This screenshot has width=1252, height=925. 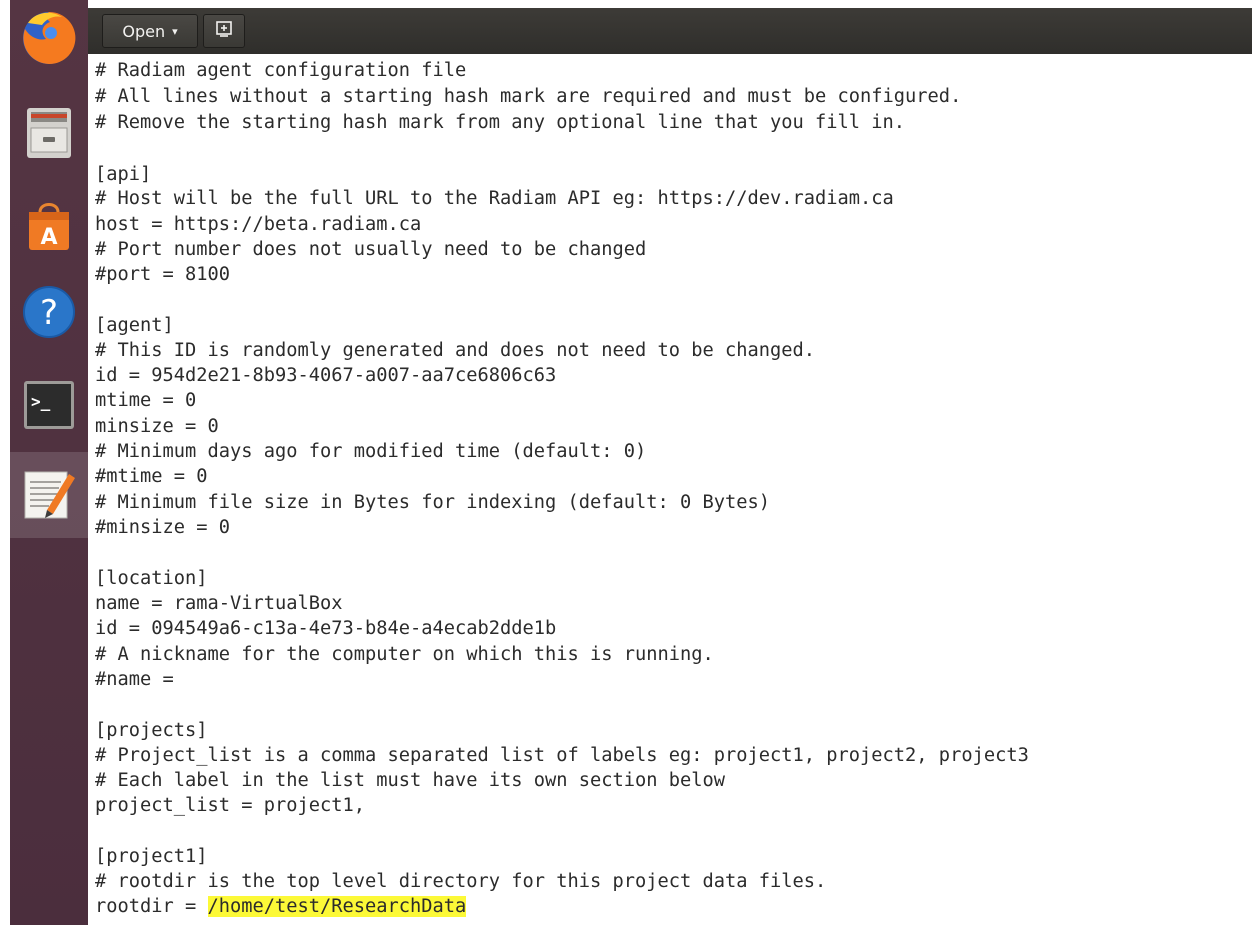 I want to click on help-icon: ?, so click(x=49, y=314).